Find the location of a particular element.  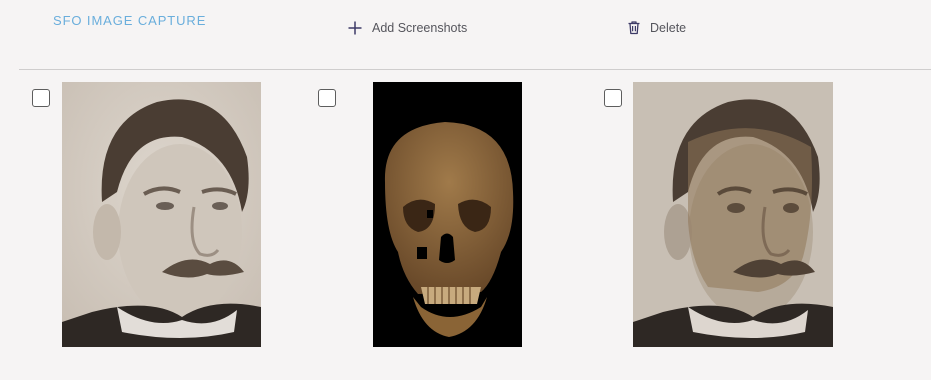

add-screenshots-button: Add Screenshots is located at coordinates (407, 28).